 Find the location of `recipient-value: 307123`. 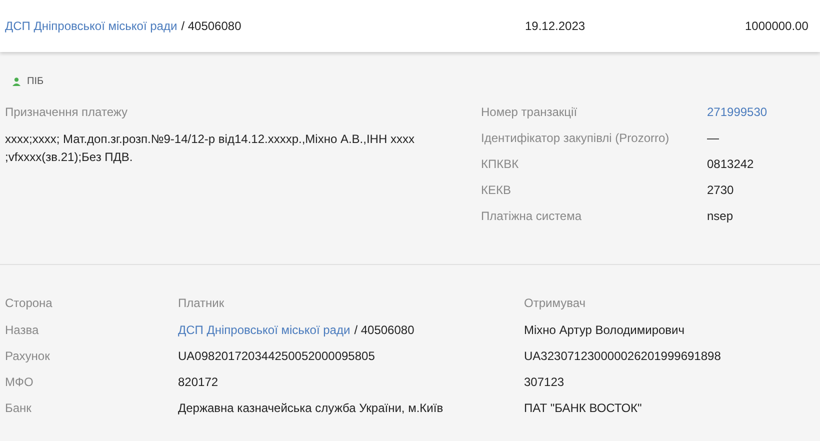

recipient-value: 307123 is located at coordinates (544, 382).